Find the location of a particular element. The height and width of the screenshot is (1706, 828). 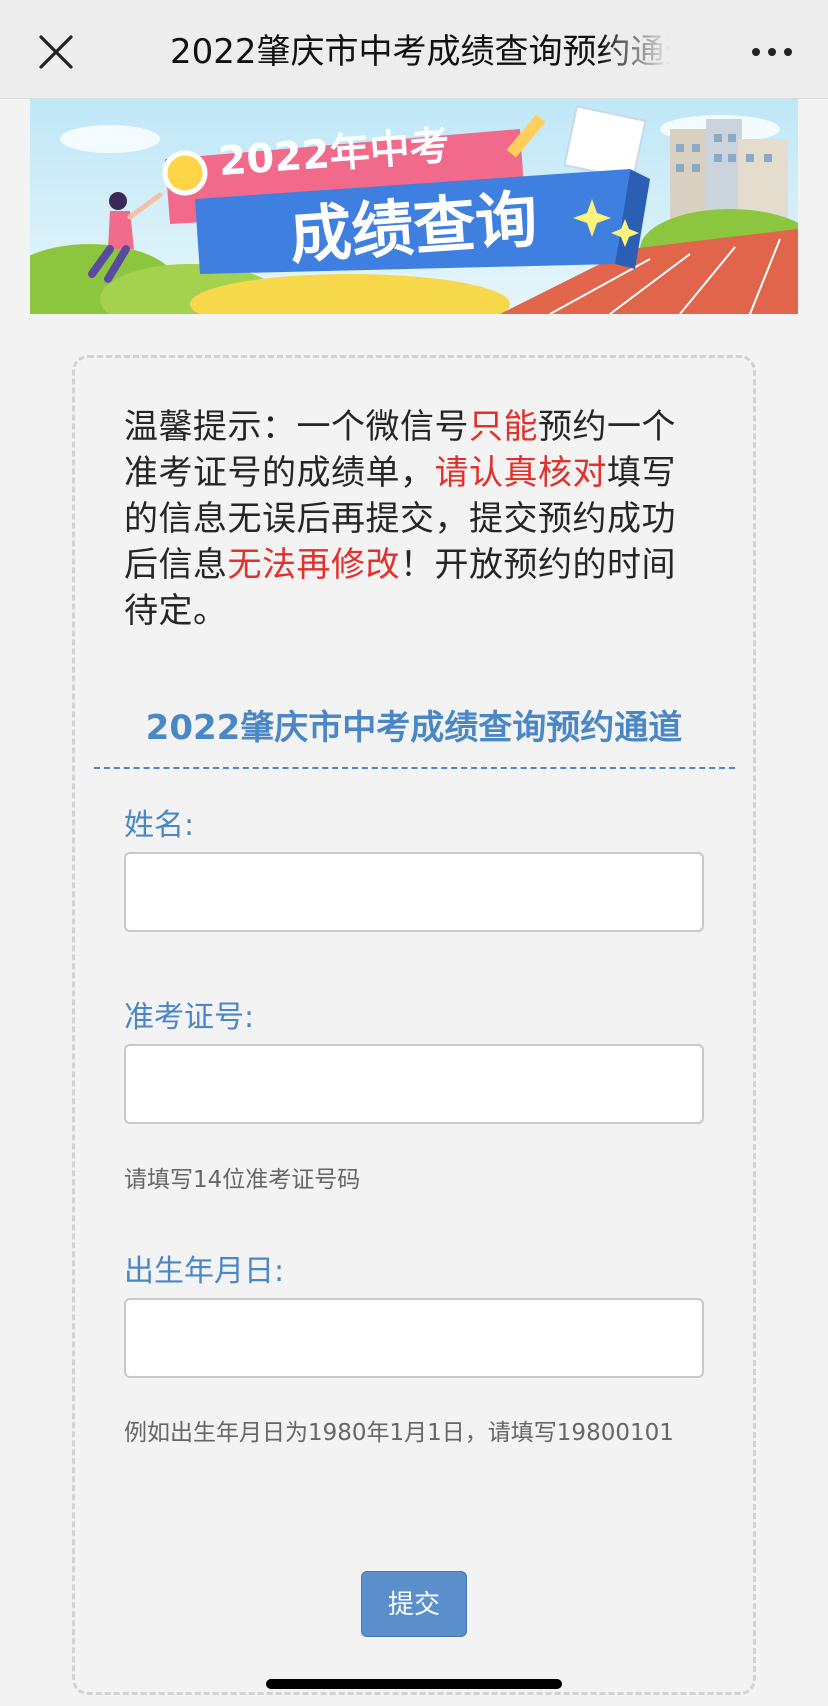

home-indicator is located at coordinates (414, 1684).